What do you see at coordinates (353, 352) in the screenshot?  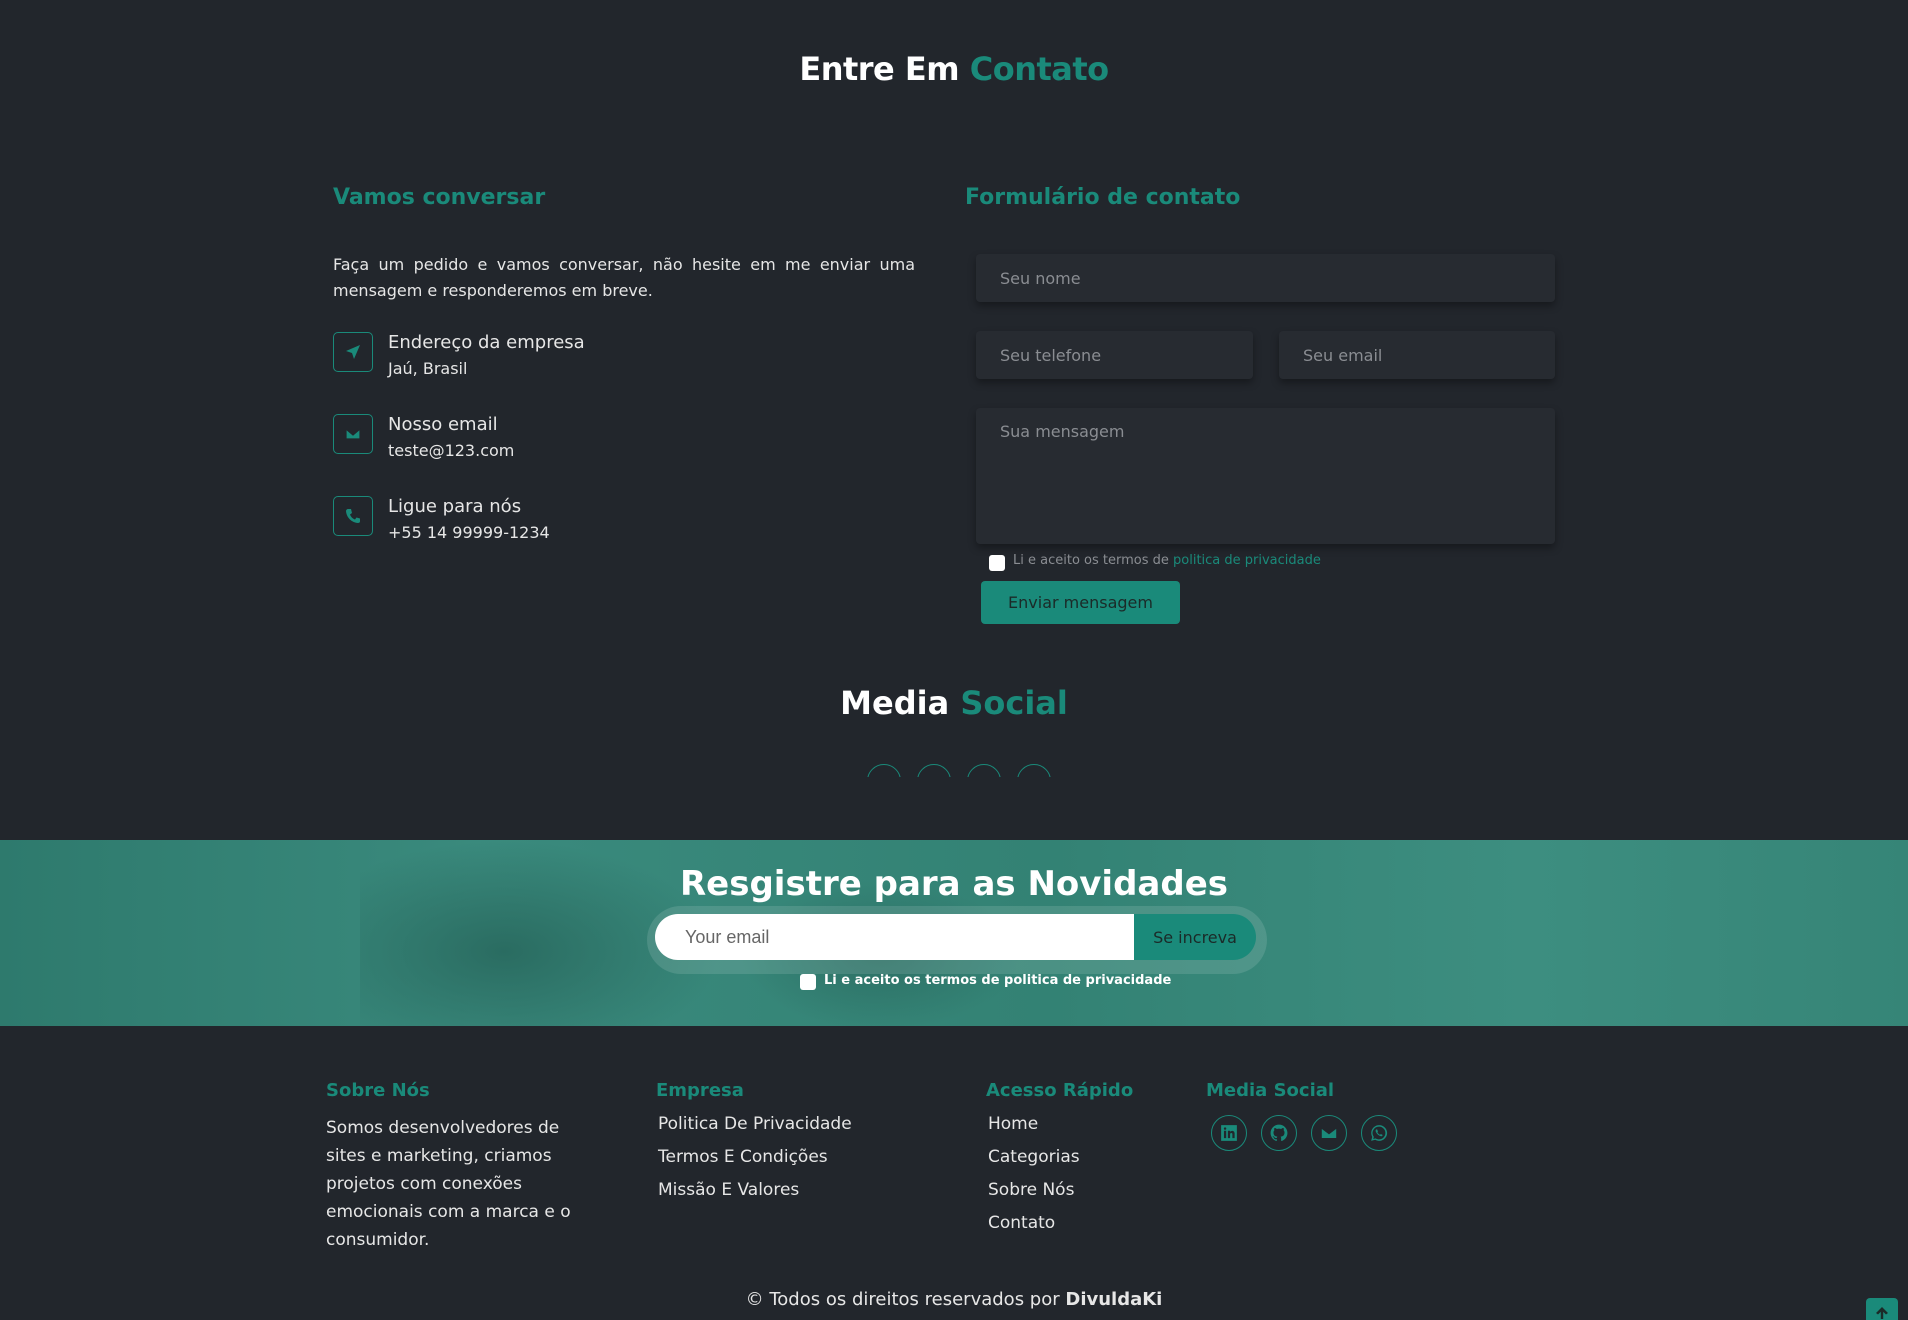 I see `location-arrow-icon` at bounding box center [353, 352].